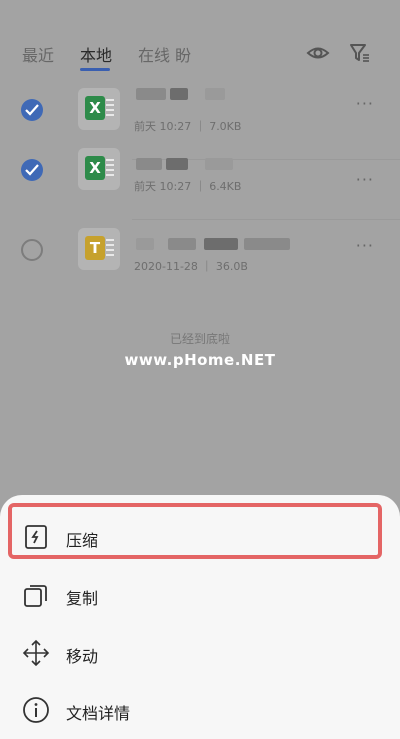  Describe the element at coordinates (98, 713) in the screenshot. I see `menu-label: 文档详情` at that location.